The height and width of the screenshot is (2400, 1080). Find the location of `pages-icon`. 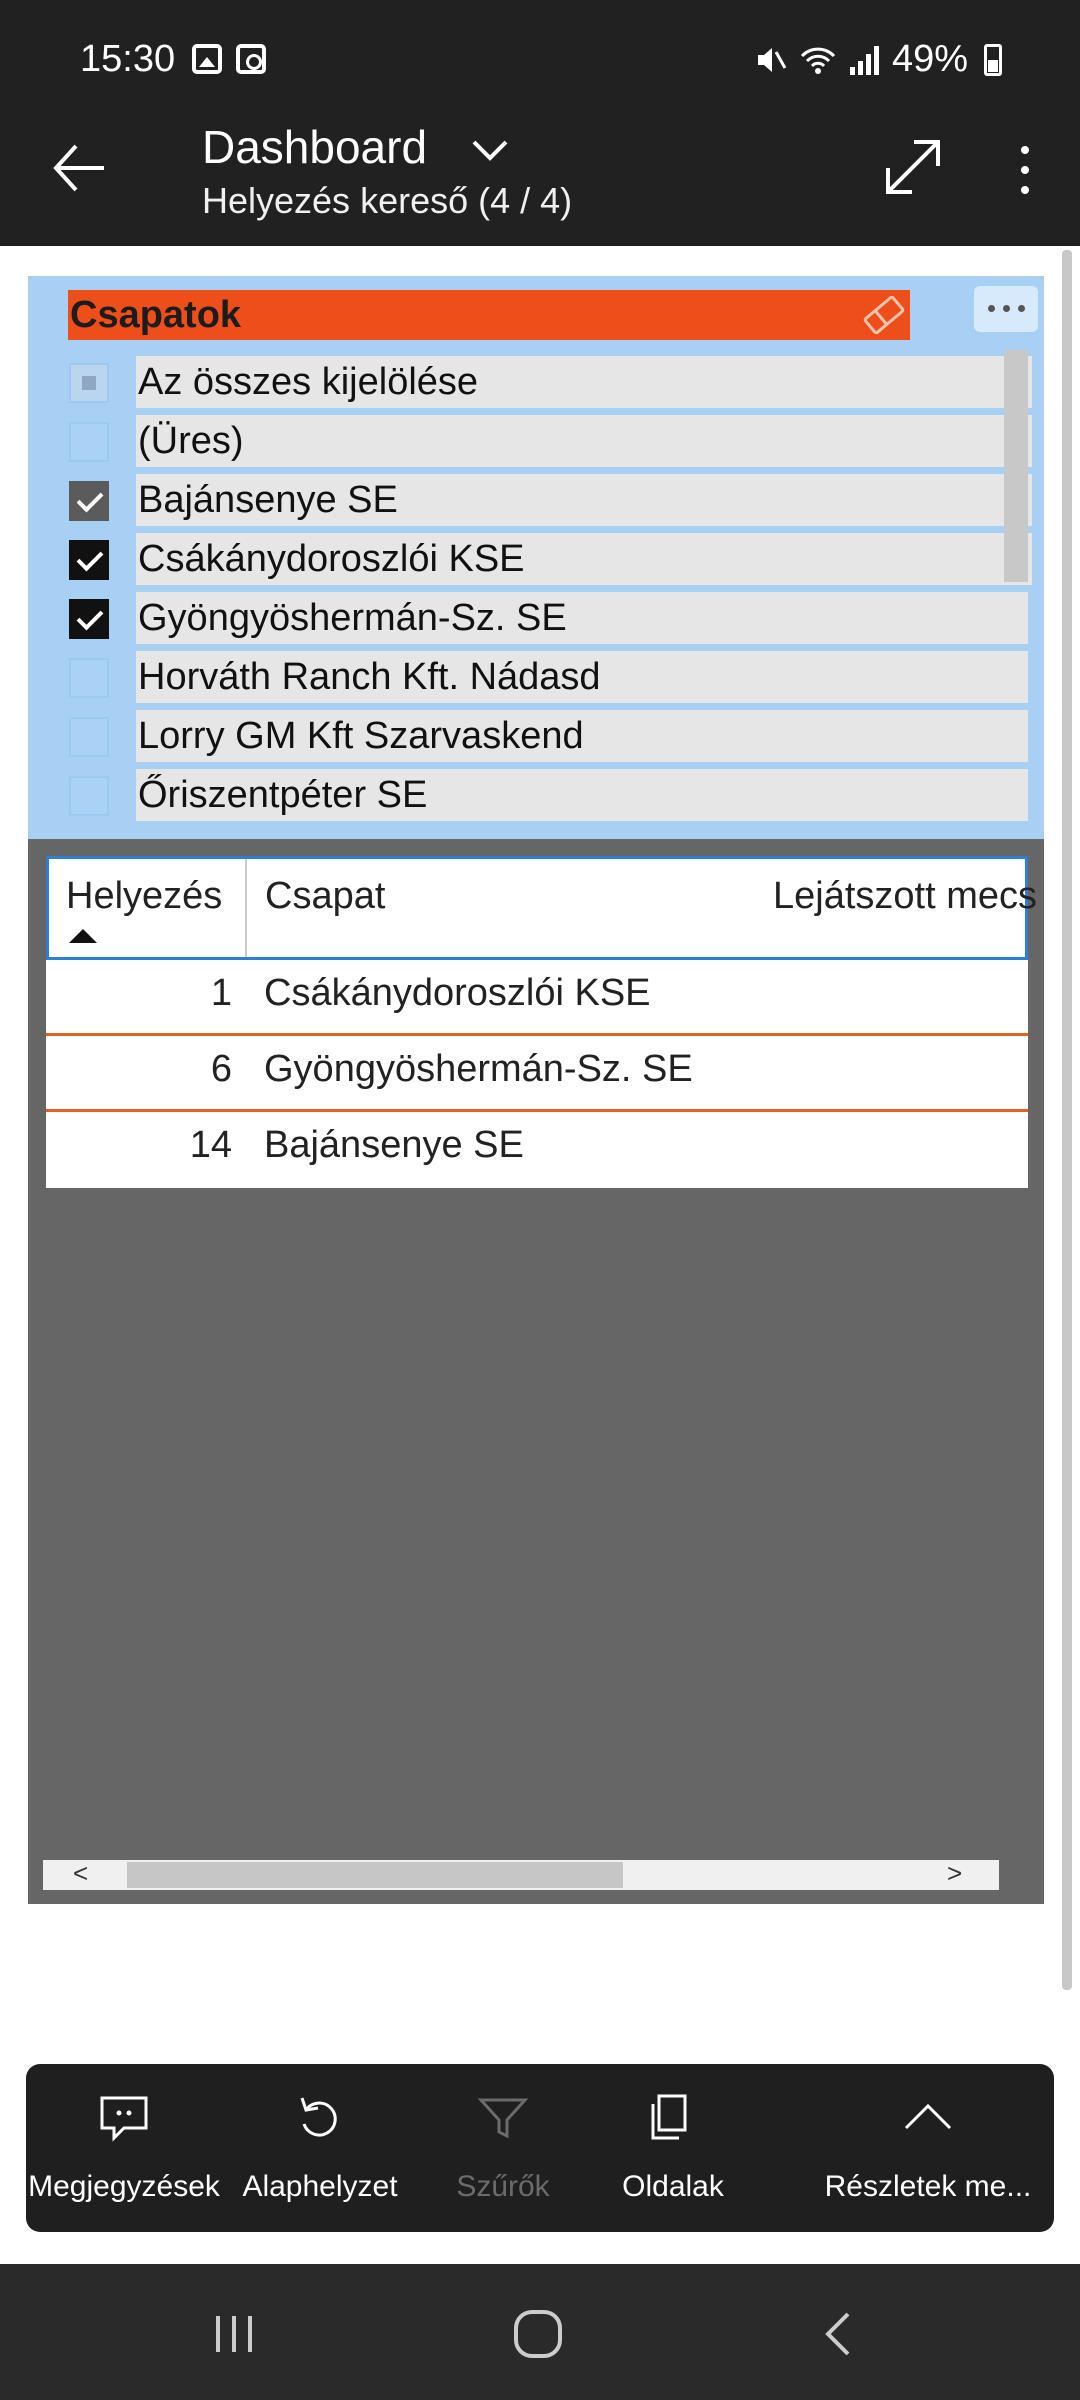

pages-icon is located at coordinates (669, 2117).